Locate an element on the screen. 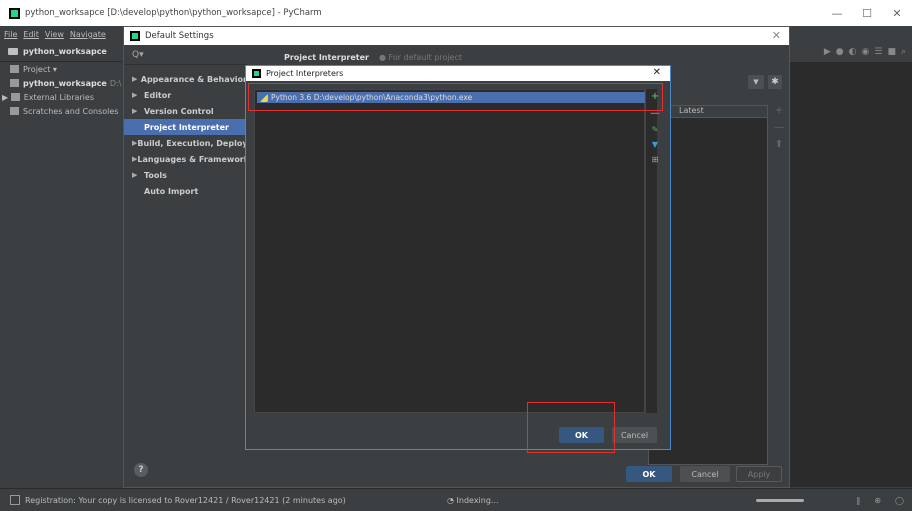 The image size is (912, 511). menubar: File Edit View Navigate is located at coordinates (61, 34).